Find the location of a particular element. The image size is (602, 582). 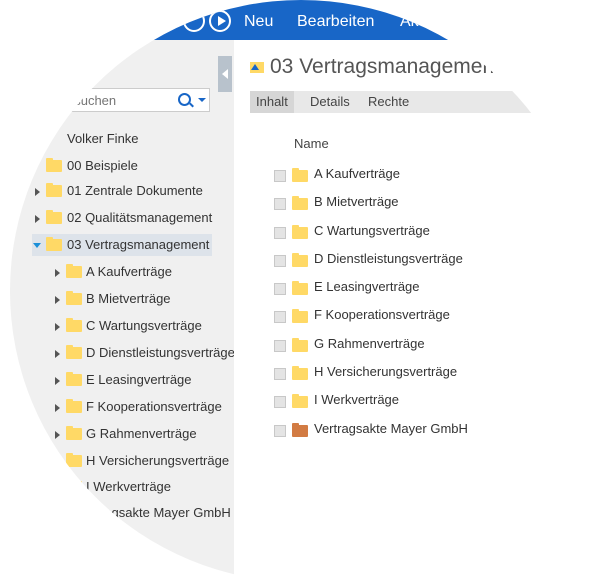

tree-item-label: C Wartungsverträge is located at coordinates (144, 325).